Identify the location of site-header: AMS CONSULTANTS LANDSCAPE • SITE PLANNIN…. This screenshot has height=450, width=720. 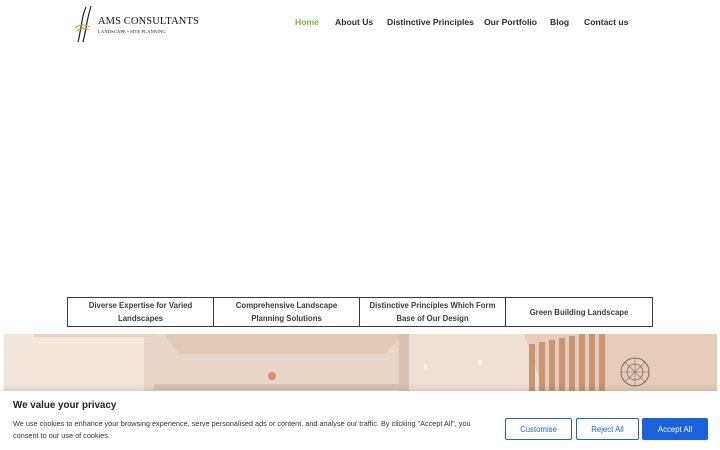
(360, 23).